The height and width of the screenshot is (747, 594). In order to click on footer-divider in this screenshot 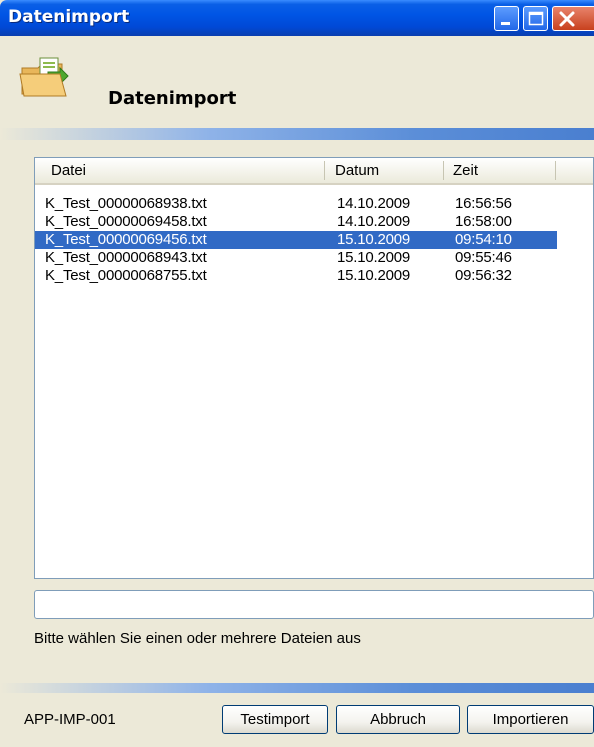, I will do `click(297, 688)`.